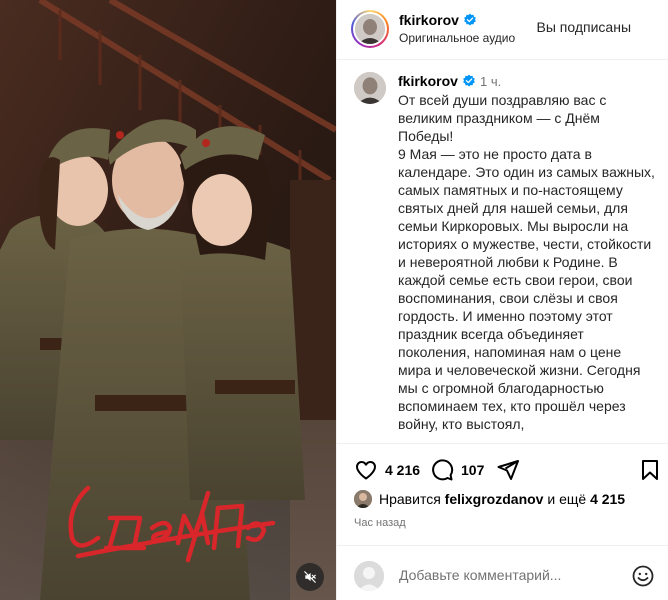  I want to click on author-avatar, so click(370, 29).